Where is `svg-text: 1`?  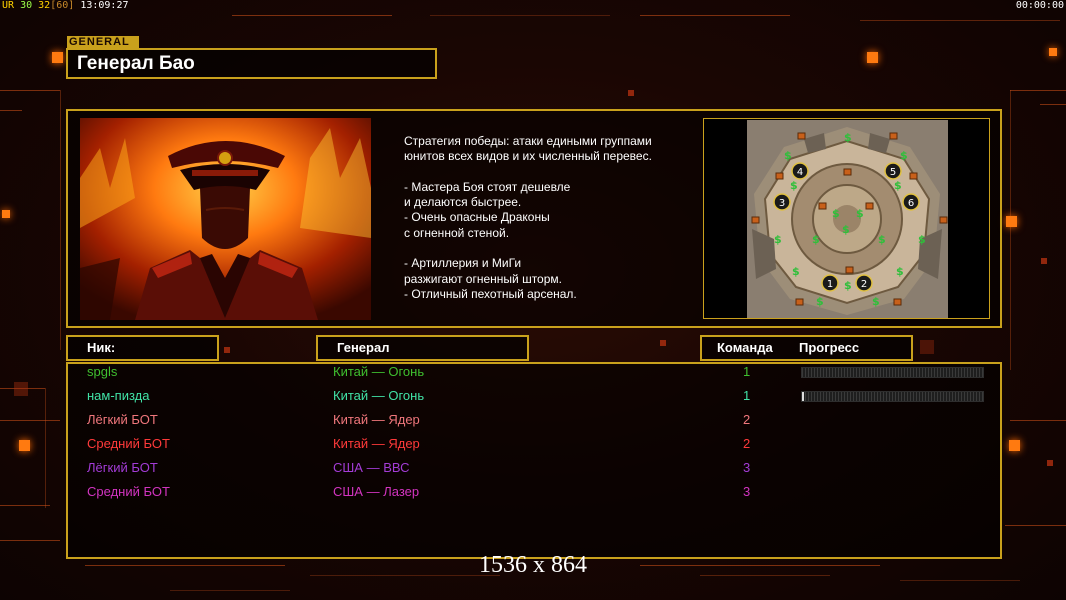 svg-text: 1 is located at coordinates (830, 284).